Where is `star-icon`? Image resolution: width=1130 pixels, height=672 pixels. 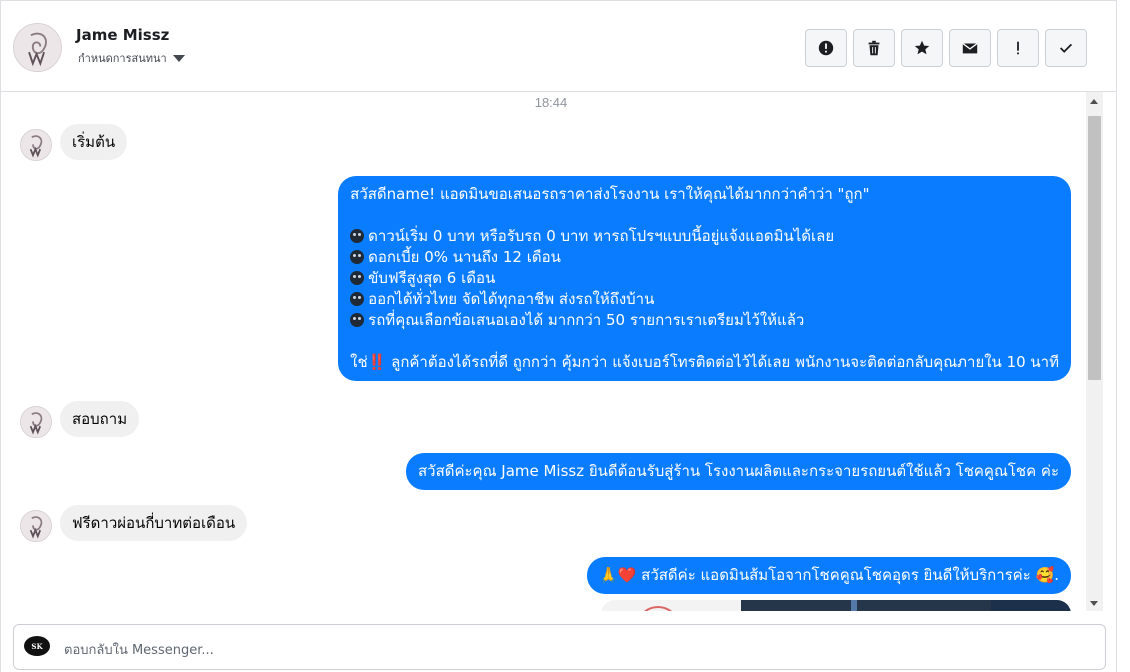 star-icon is located at coordinates (922, 47).